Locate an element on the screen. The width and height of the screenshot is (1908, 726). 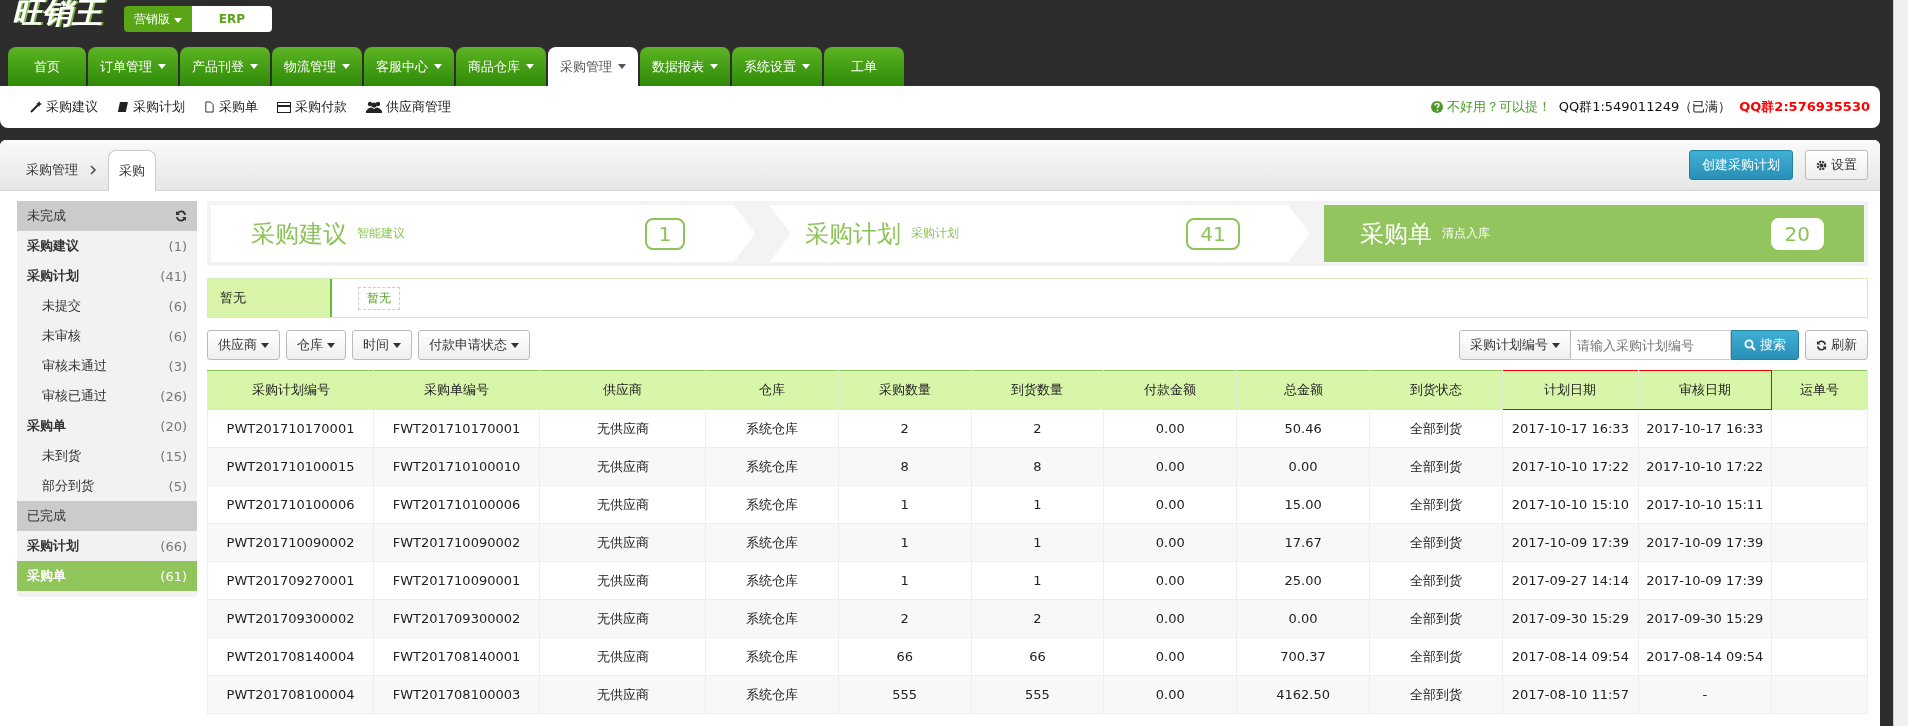
sidebar-item: 采购单 (20) is located at coordinates (107, 426).